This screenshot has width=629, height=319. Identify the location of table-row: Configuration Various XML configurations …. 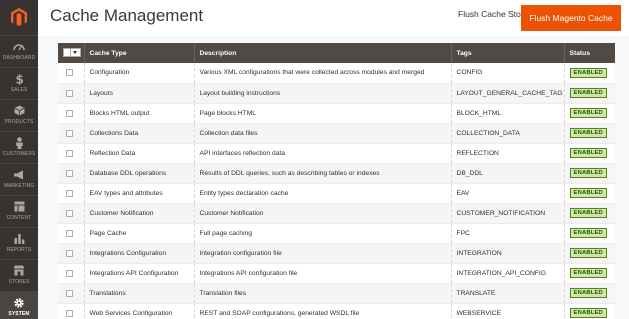
(336, 73).